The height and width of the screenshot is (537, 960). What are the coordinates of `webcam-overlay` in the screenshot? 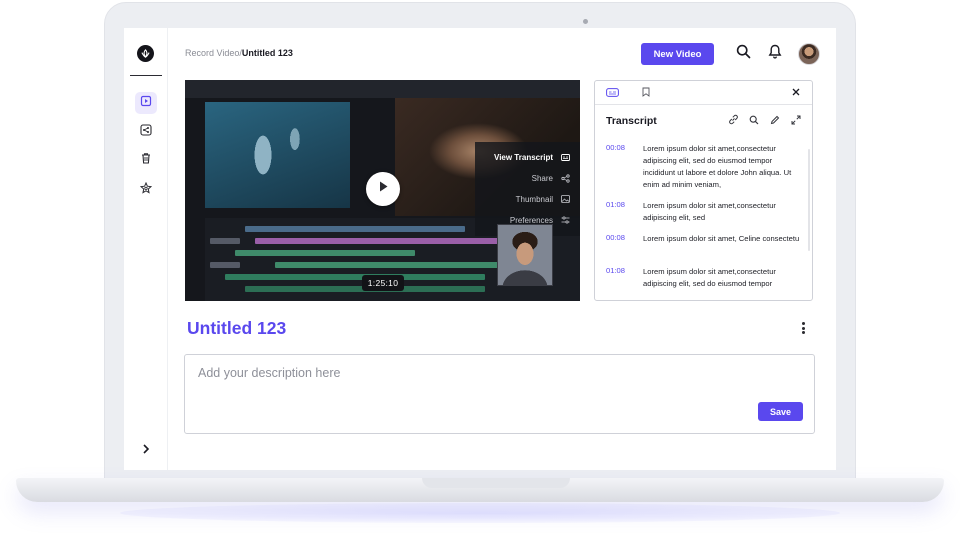 It's located at (525, 255).